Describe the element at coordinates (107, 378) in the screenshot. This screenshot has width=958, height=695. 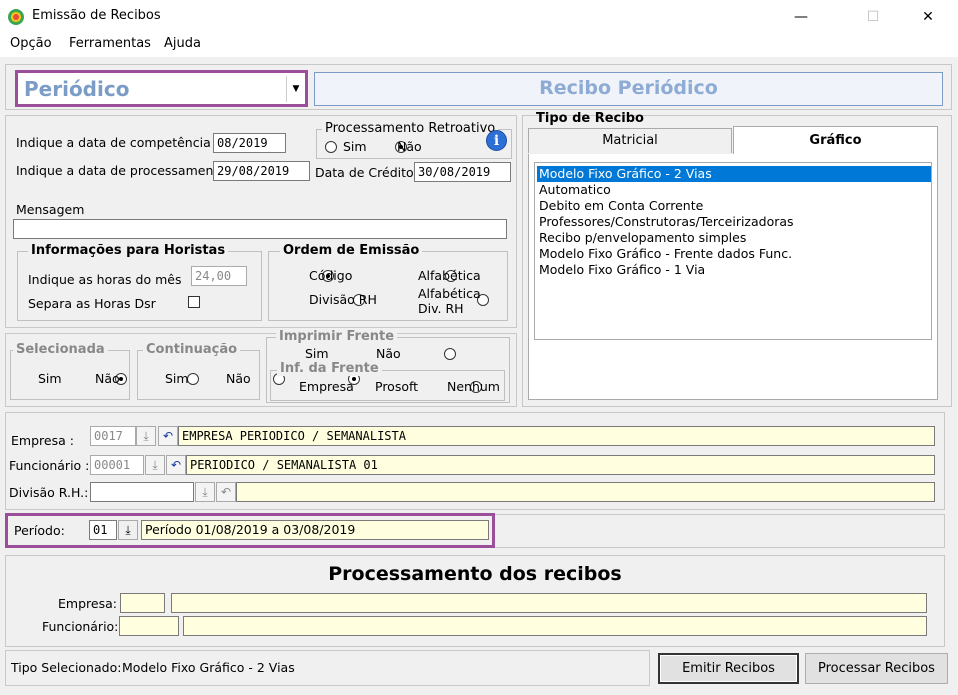
I see `selecionada-nao-label: Não` at that location.